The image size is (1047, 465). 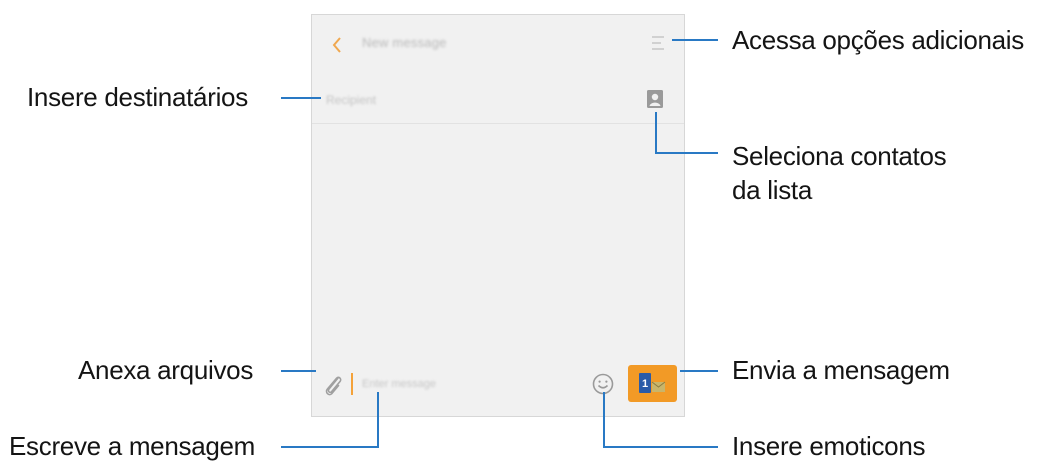 I want to click on callout-line-write-vertical, so click(x=378, y=420).